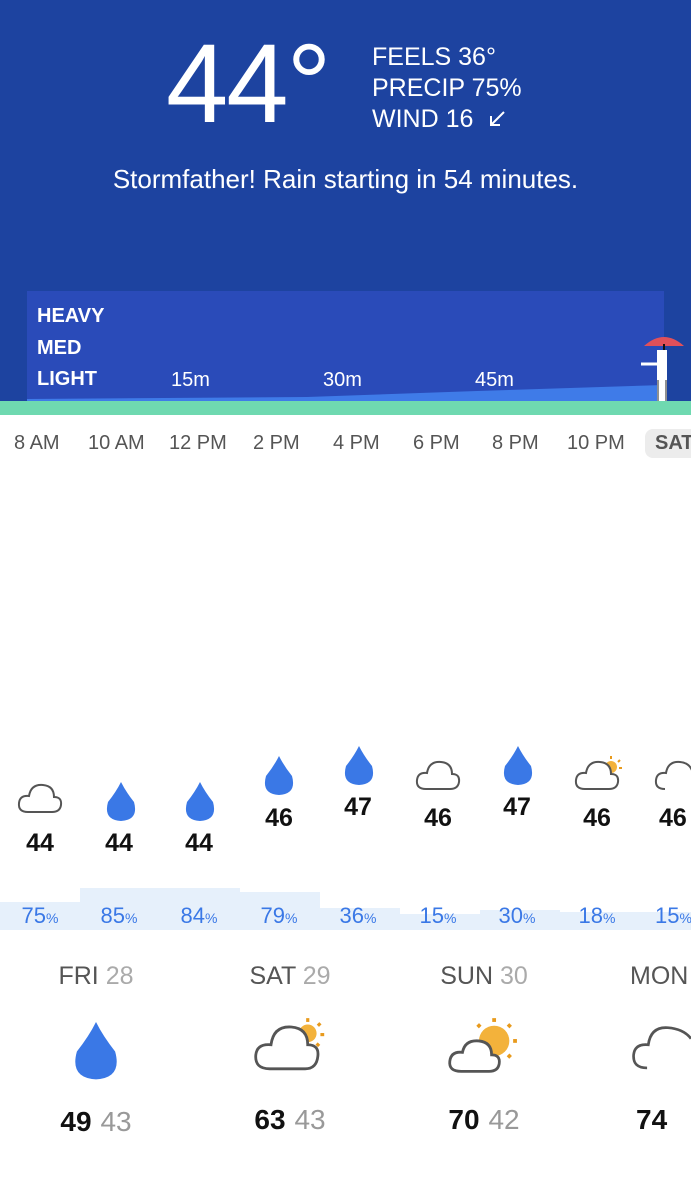 The height and width of the screenshot is (1200, 691). Describe the element at coordinates (497, 120) in the screenshot. I see `wind-direction-arrow-icon` at that location.